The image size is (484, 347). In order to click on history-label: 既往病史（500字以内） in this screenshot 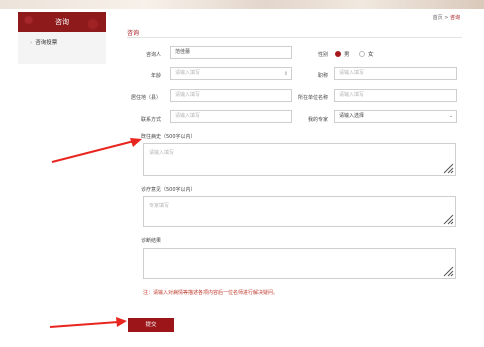, I will do `click(168, 137)`.